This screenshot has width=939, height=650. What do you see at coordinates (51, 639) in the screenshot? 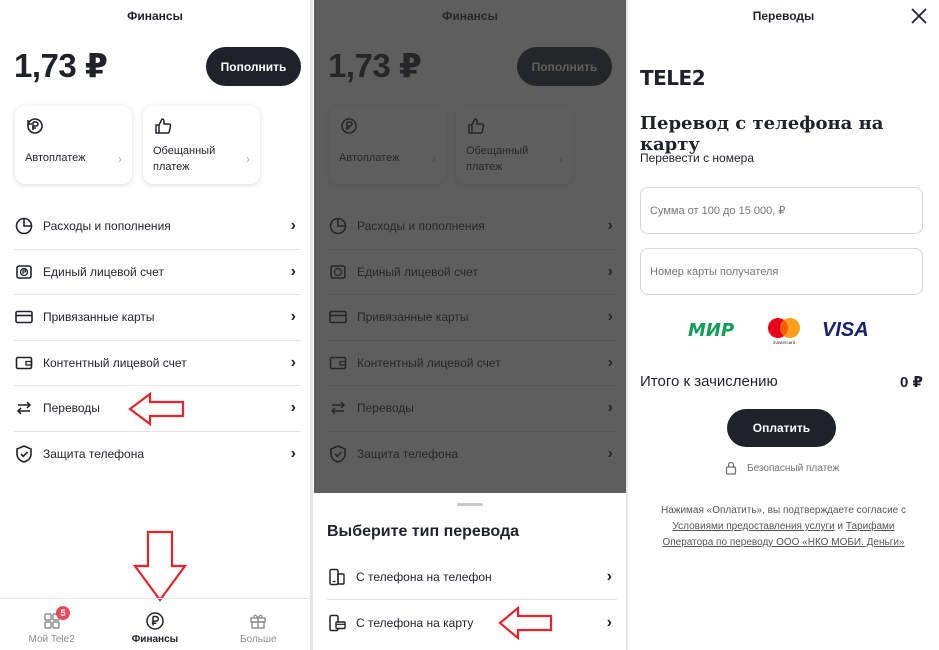
I see `tab-label: Мой Tele2` at bounding box center [51, 639].